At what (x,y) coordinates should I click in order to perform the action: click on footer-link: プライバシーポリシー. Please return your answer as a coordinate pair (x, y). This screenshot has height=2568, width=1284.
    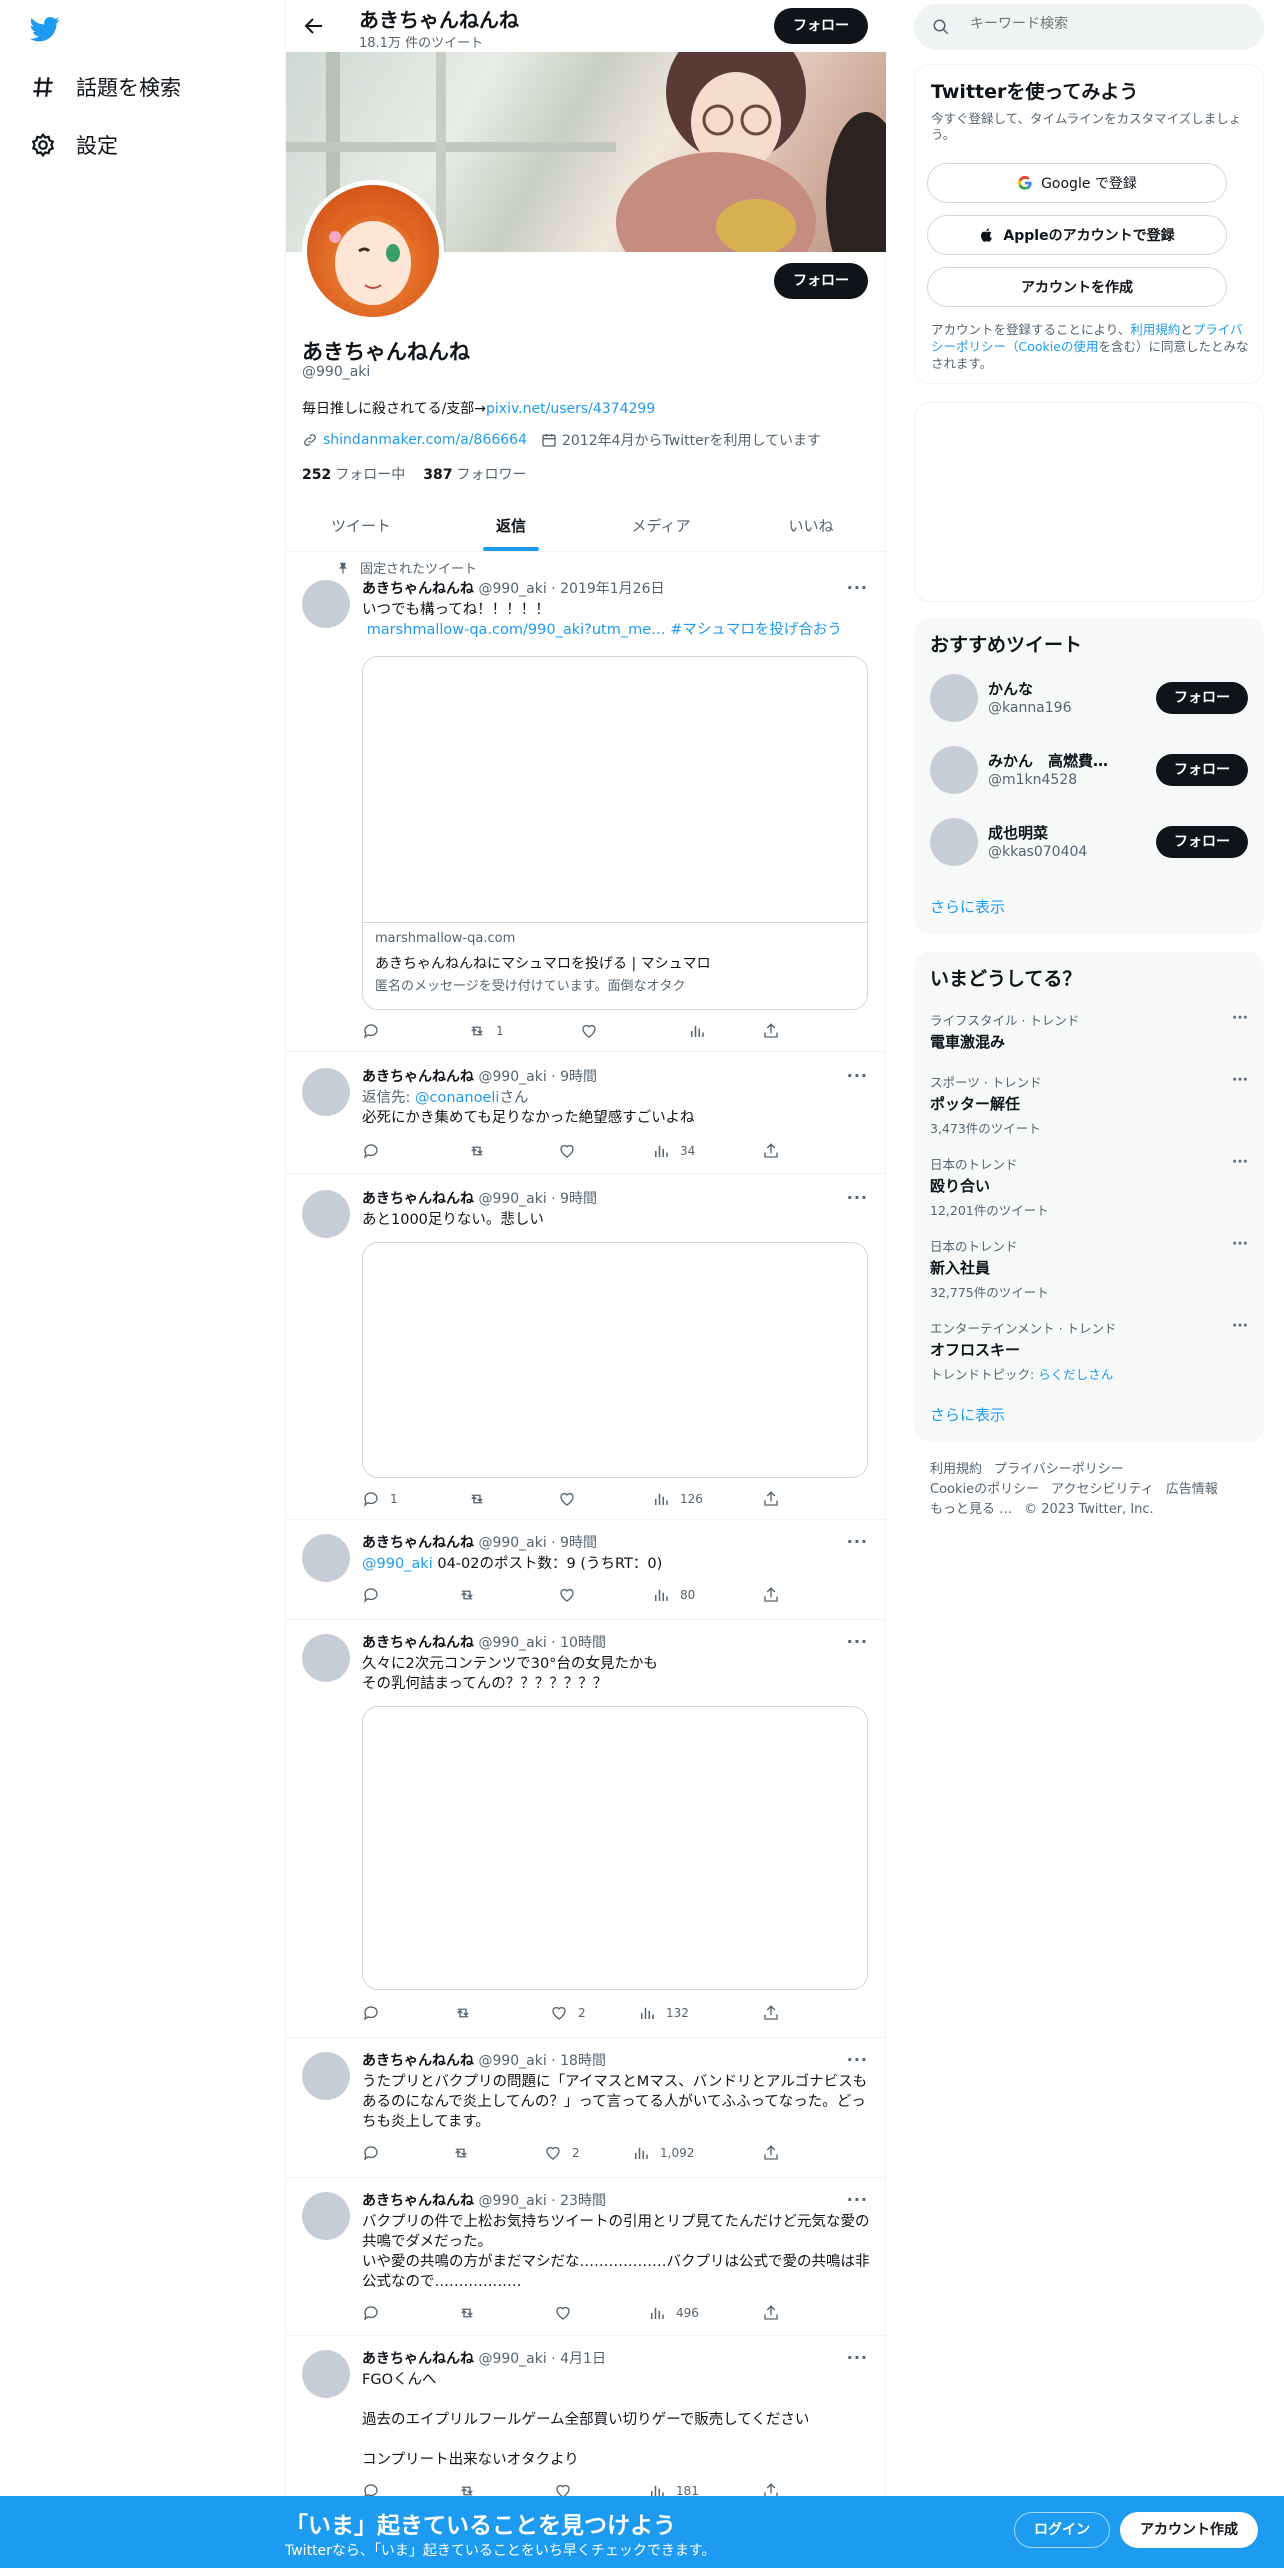
    Looking at the image, I should click on (1059, 1469).